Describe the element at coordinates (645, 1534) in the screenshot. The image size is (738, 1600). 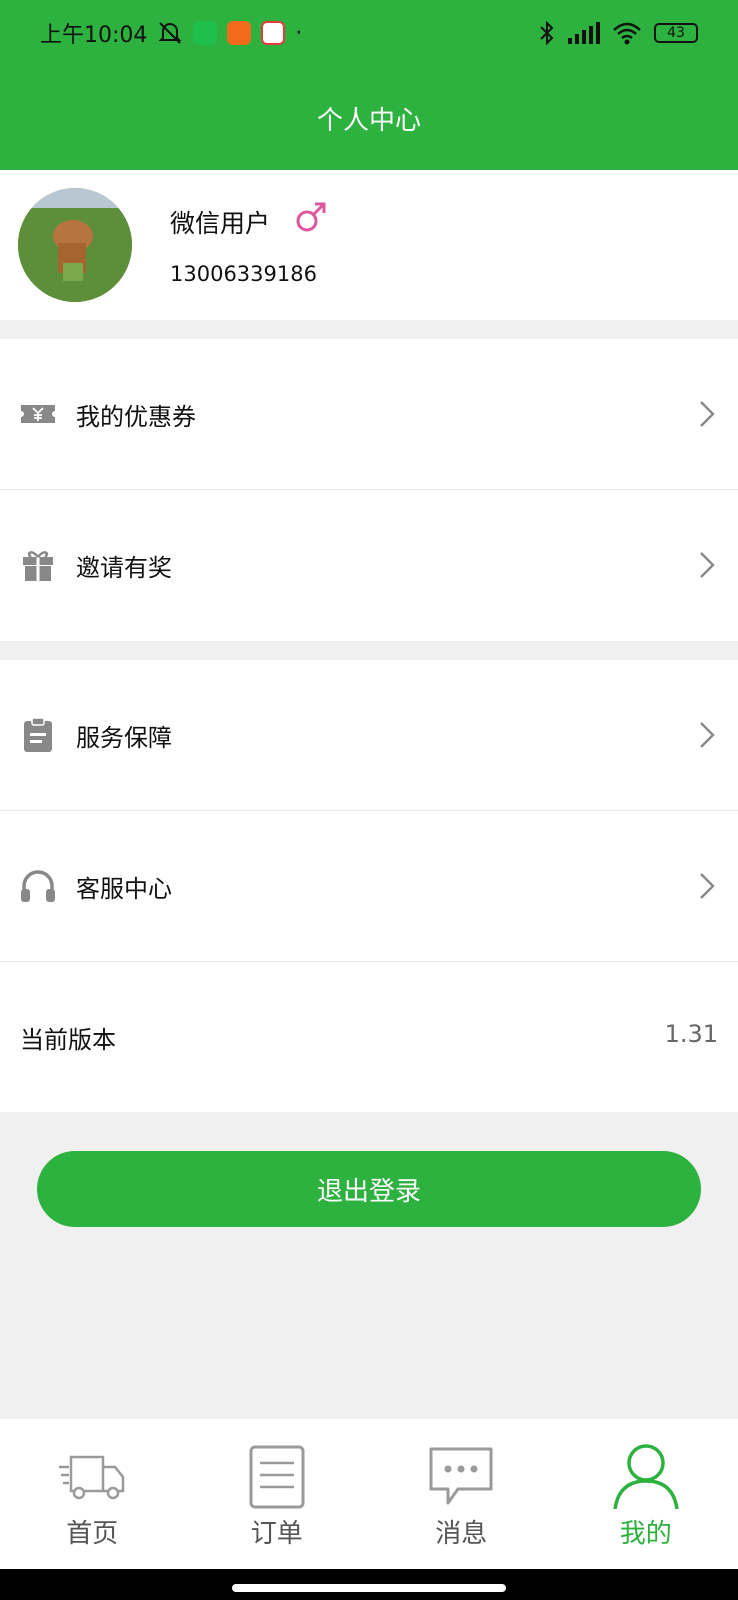
I see `tab-label-mine: 我的` at that location.